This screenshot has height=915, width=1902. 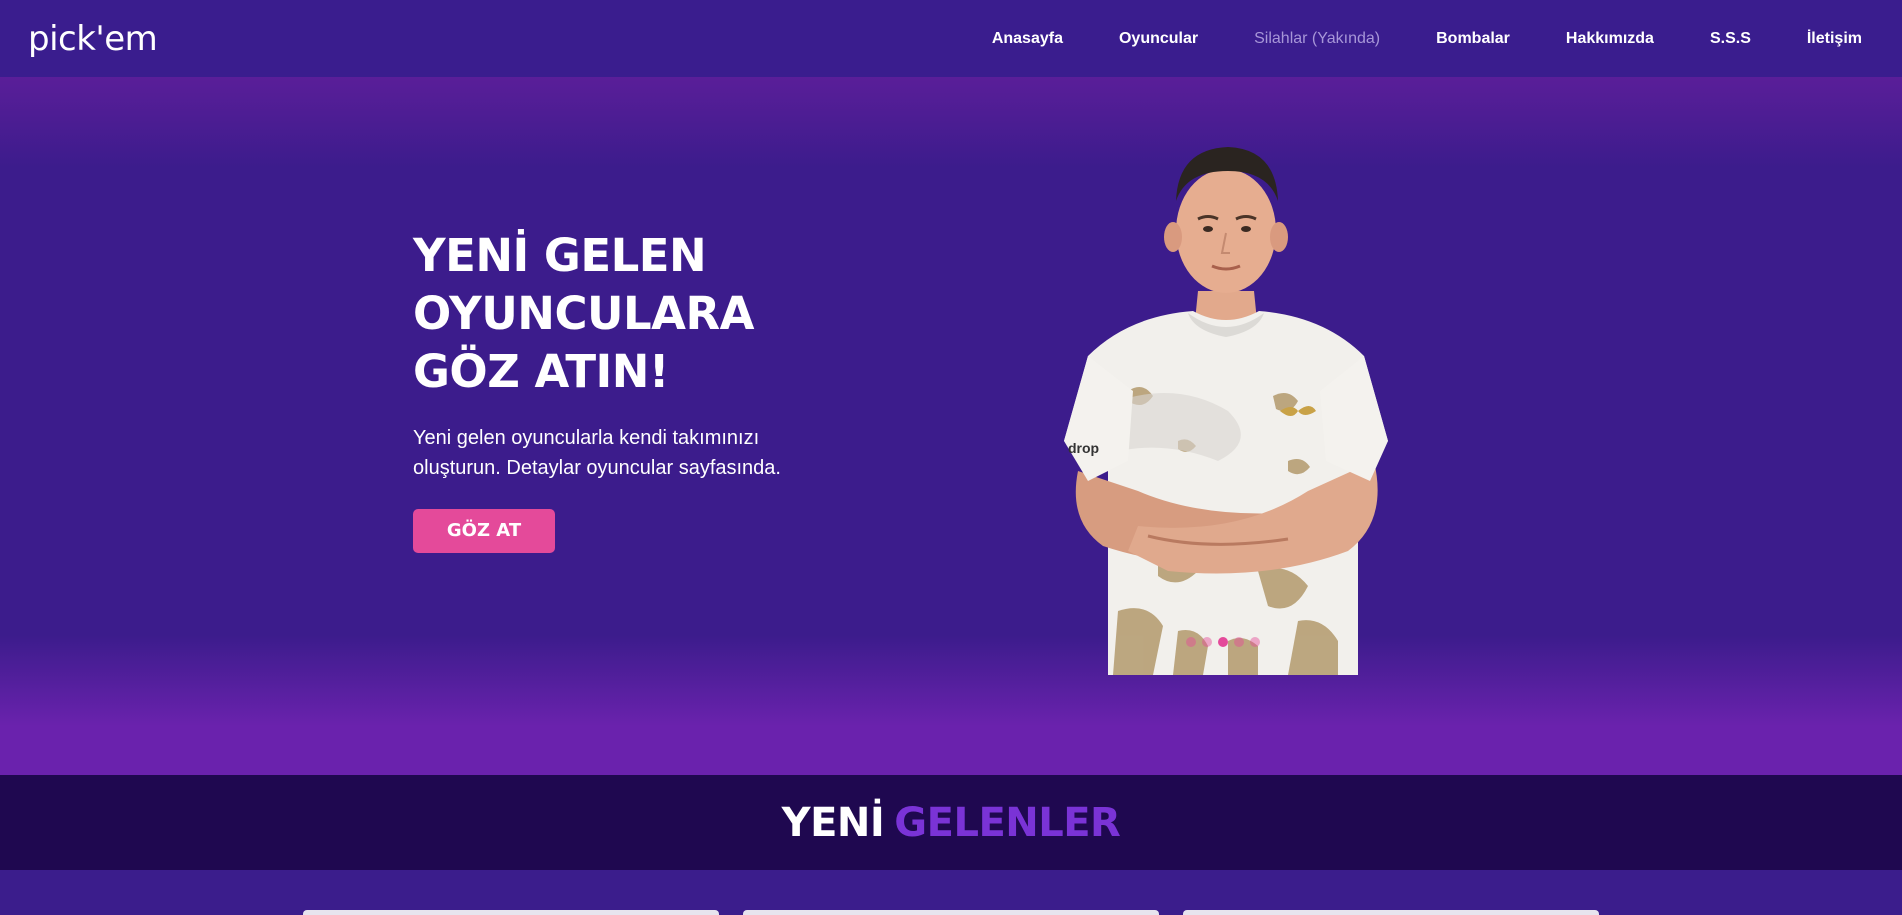 I want to click on carousel-indicators, so click(x=1223, y=642).